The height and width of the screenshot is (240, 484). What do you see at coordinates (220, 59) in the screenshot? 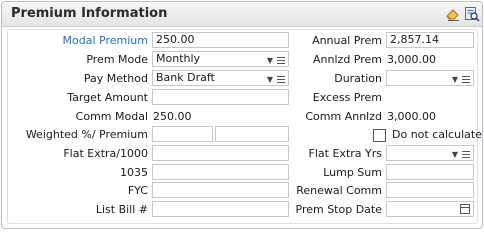
I see `prem-mode-select: Monthly ▼` at bounding box center [220, 59].